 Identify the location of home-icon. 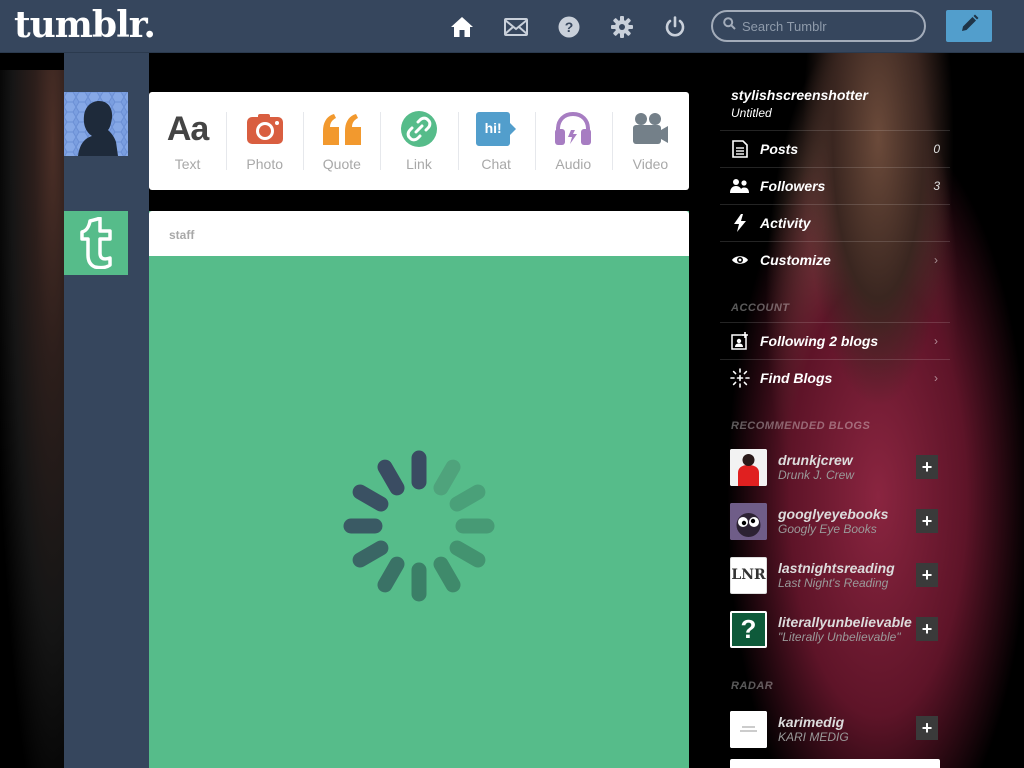
(462, 27).